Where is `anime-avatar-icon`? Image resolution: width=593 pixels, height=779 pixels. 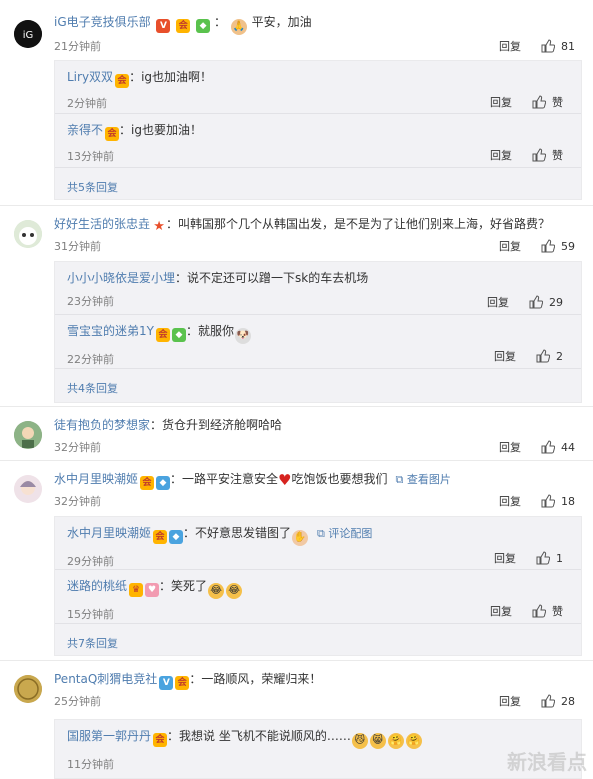 anime-avatar-icon is located at coordinates (28, 489).